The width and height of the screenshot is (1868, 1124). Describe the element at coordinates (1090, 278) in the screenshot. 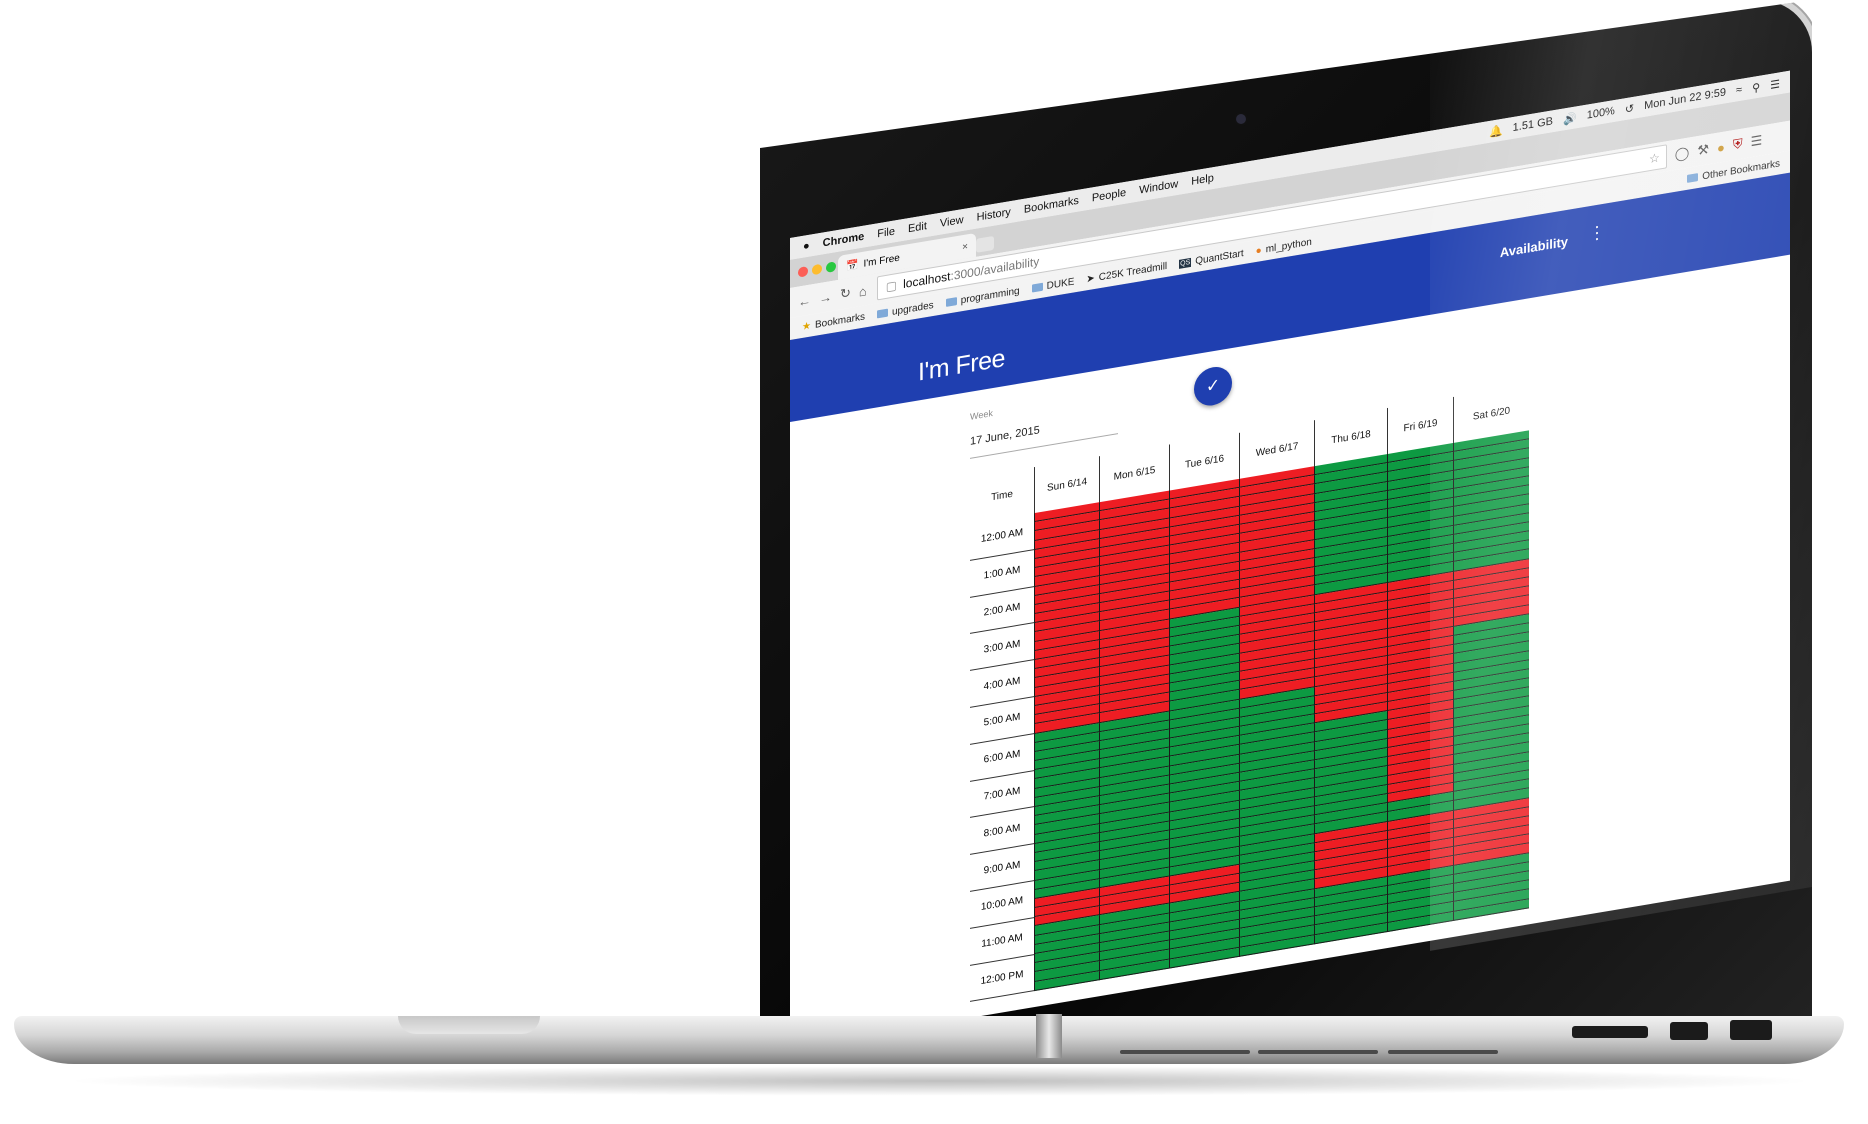

I see `runner-icon: ➤` at that location.